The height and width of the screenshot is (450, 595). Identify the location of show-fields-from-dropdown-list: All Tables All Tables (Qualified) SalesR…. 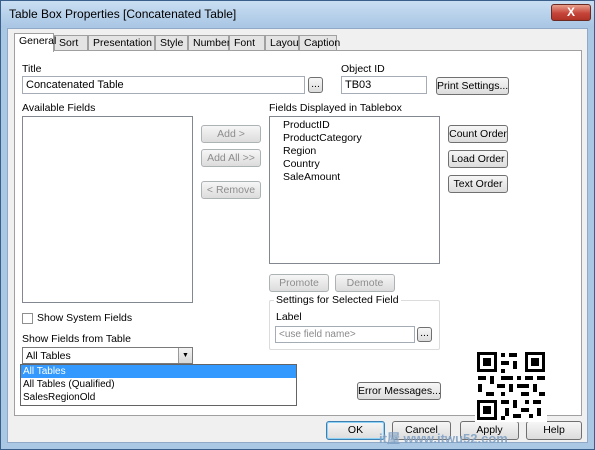
(158, 385).